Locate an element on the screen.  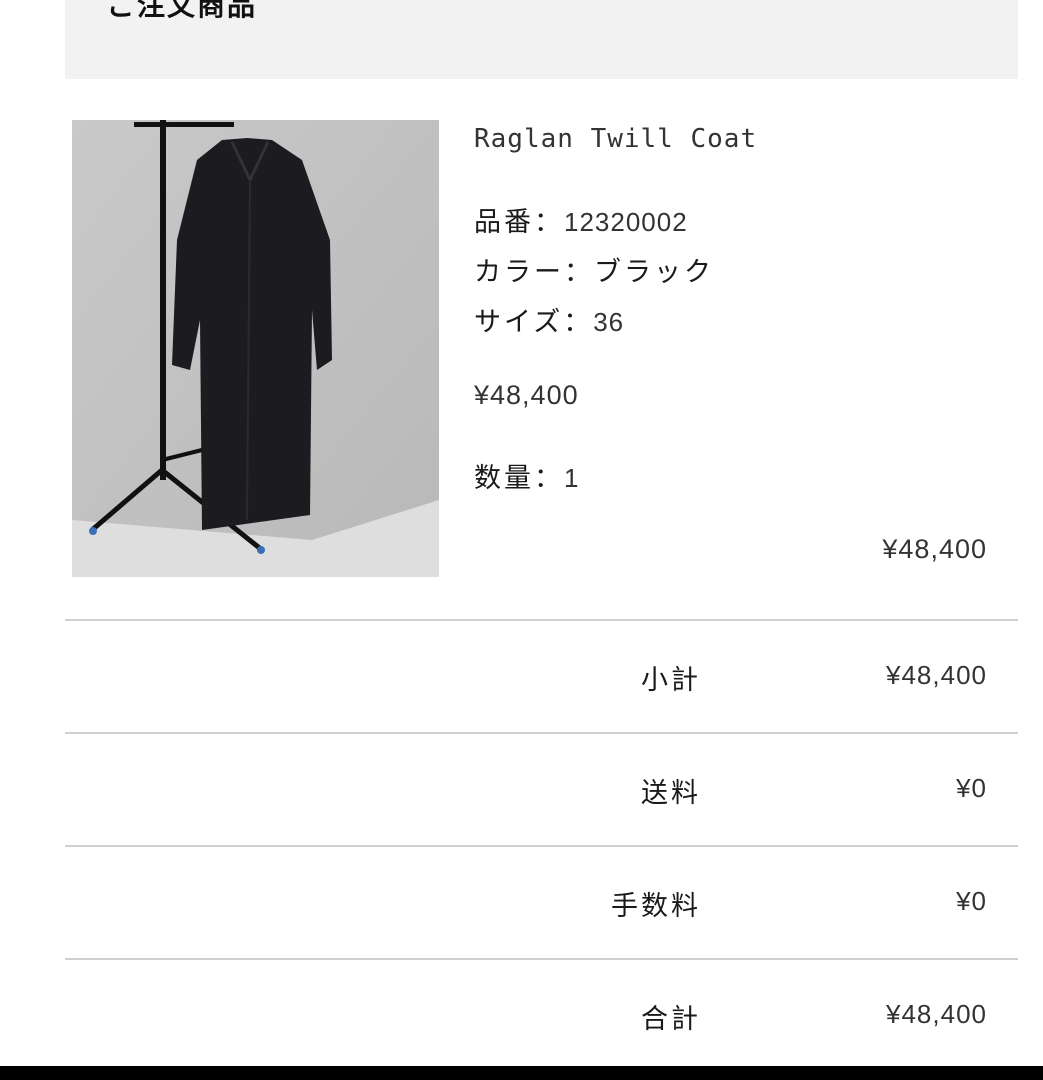
size-label: サイズ： is located at coordinates (534, 322).